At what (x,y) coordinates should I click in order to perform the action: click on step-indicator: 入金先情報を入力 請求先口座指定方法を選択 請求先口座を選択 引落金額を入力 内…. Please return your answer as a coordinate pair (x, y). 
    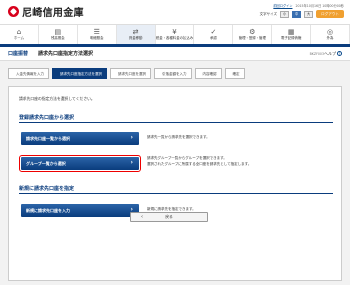
    Looking at the image, I should click on (128, 73).